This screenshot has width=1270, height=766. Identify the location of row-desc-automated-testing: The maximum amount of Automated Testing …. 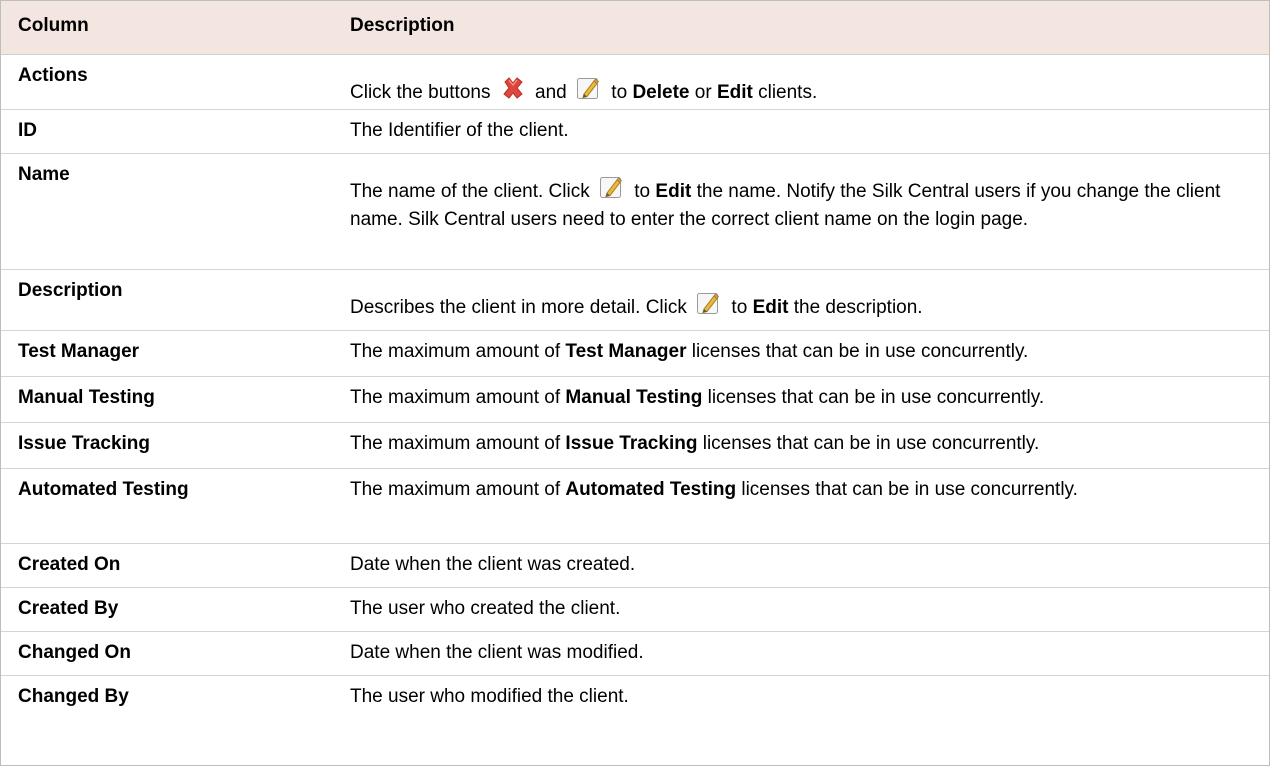
(802, 506).